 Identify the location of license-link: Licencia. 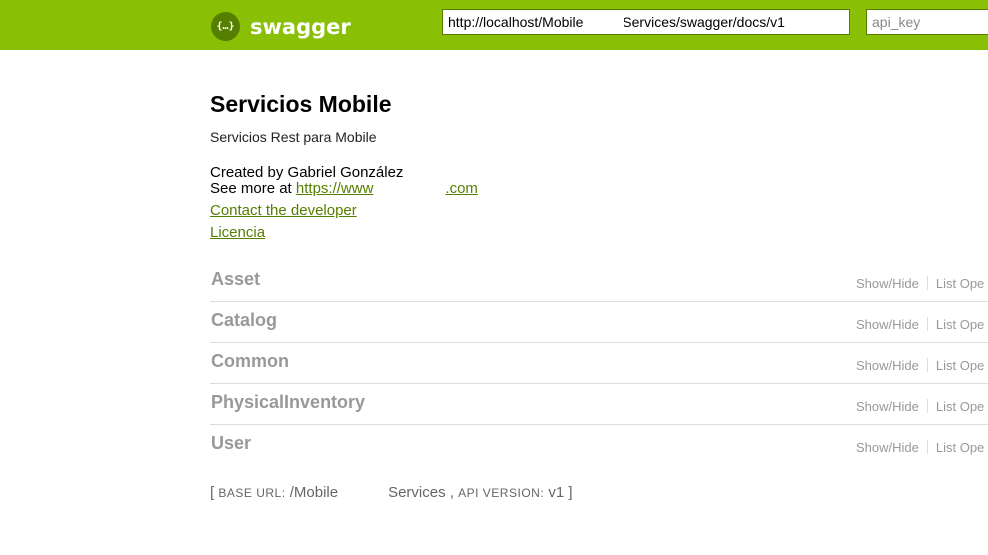
(237, 232).